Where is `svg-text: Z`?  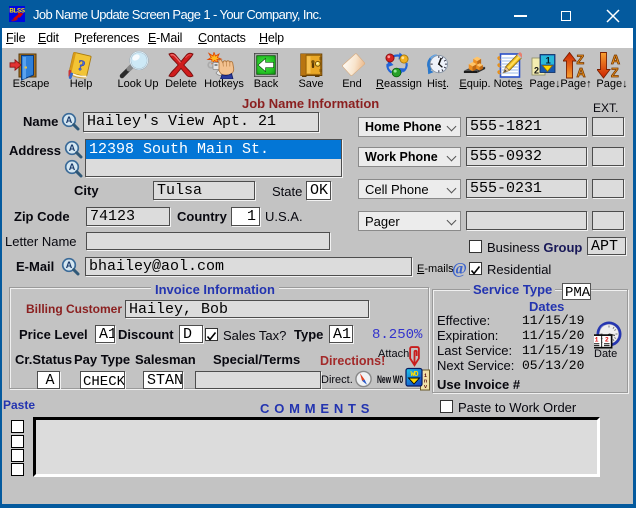 svg-text: Z is located at coordinates (581, 60).